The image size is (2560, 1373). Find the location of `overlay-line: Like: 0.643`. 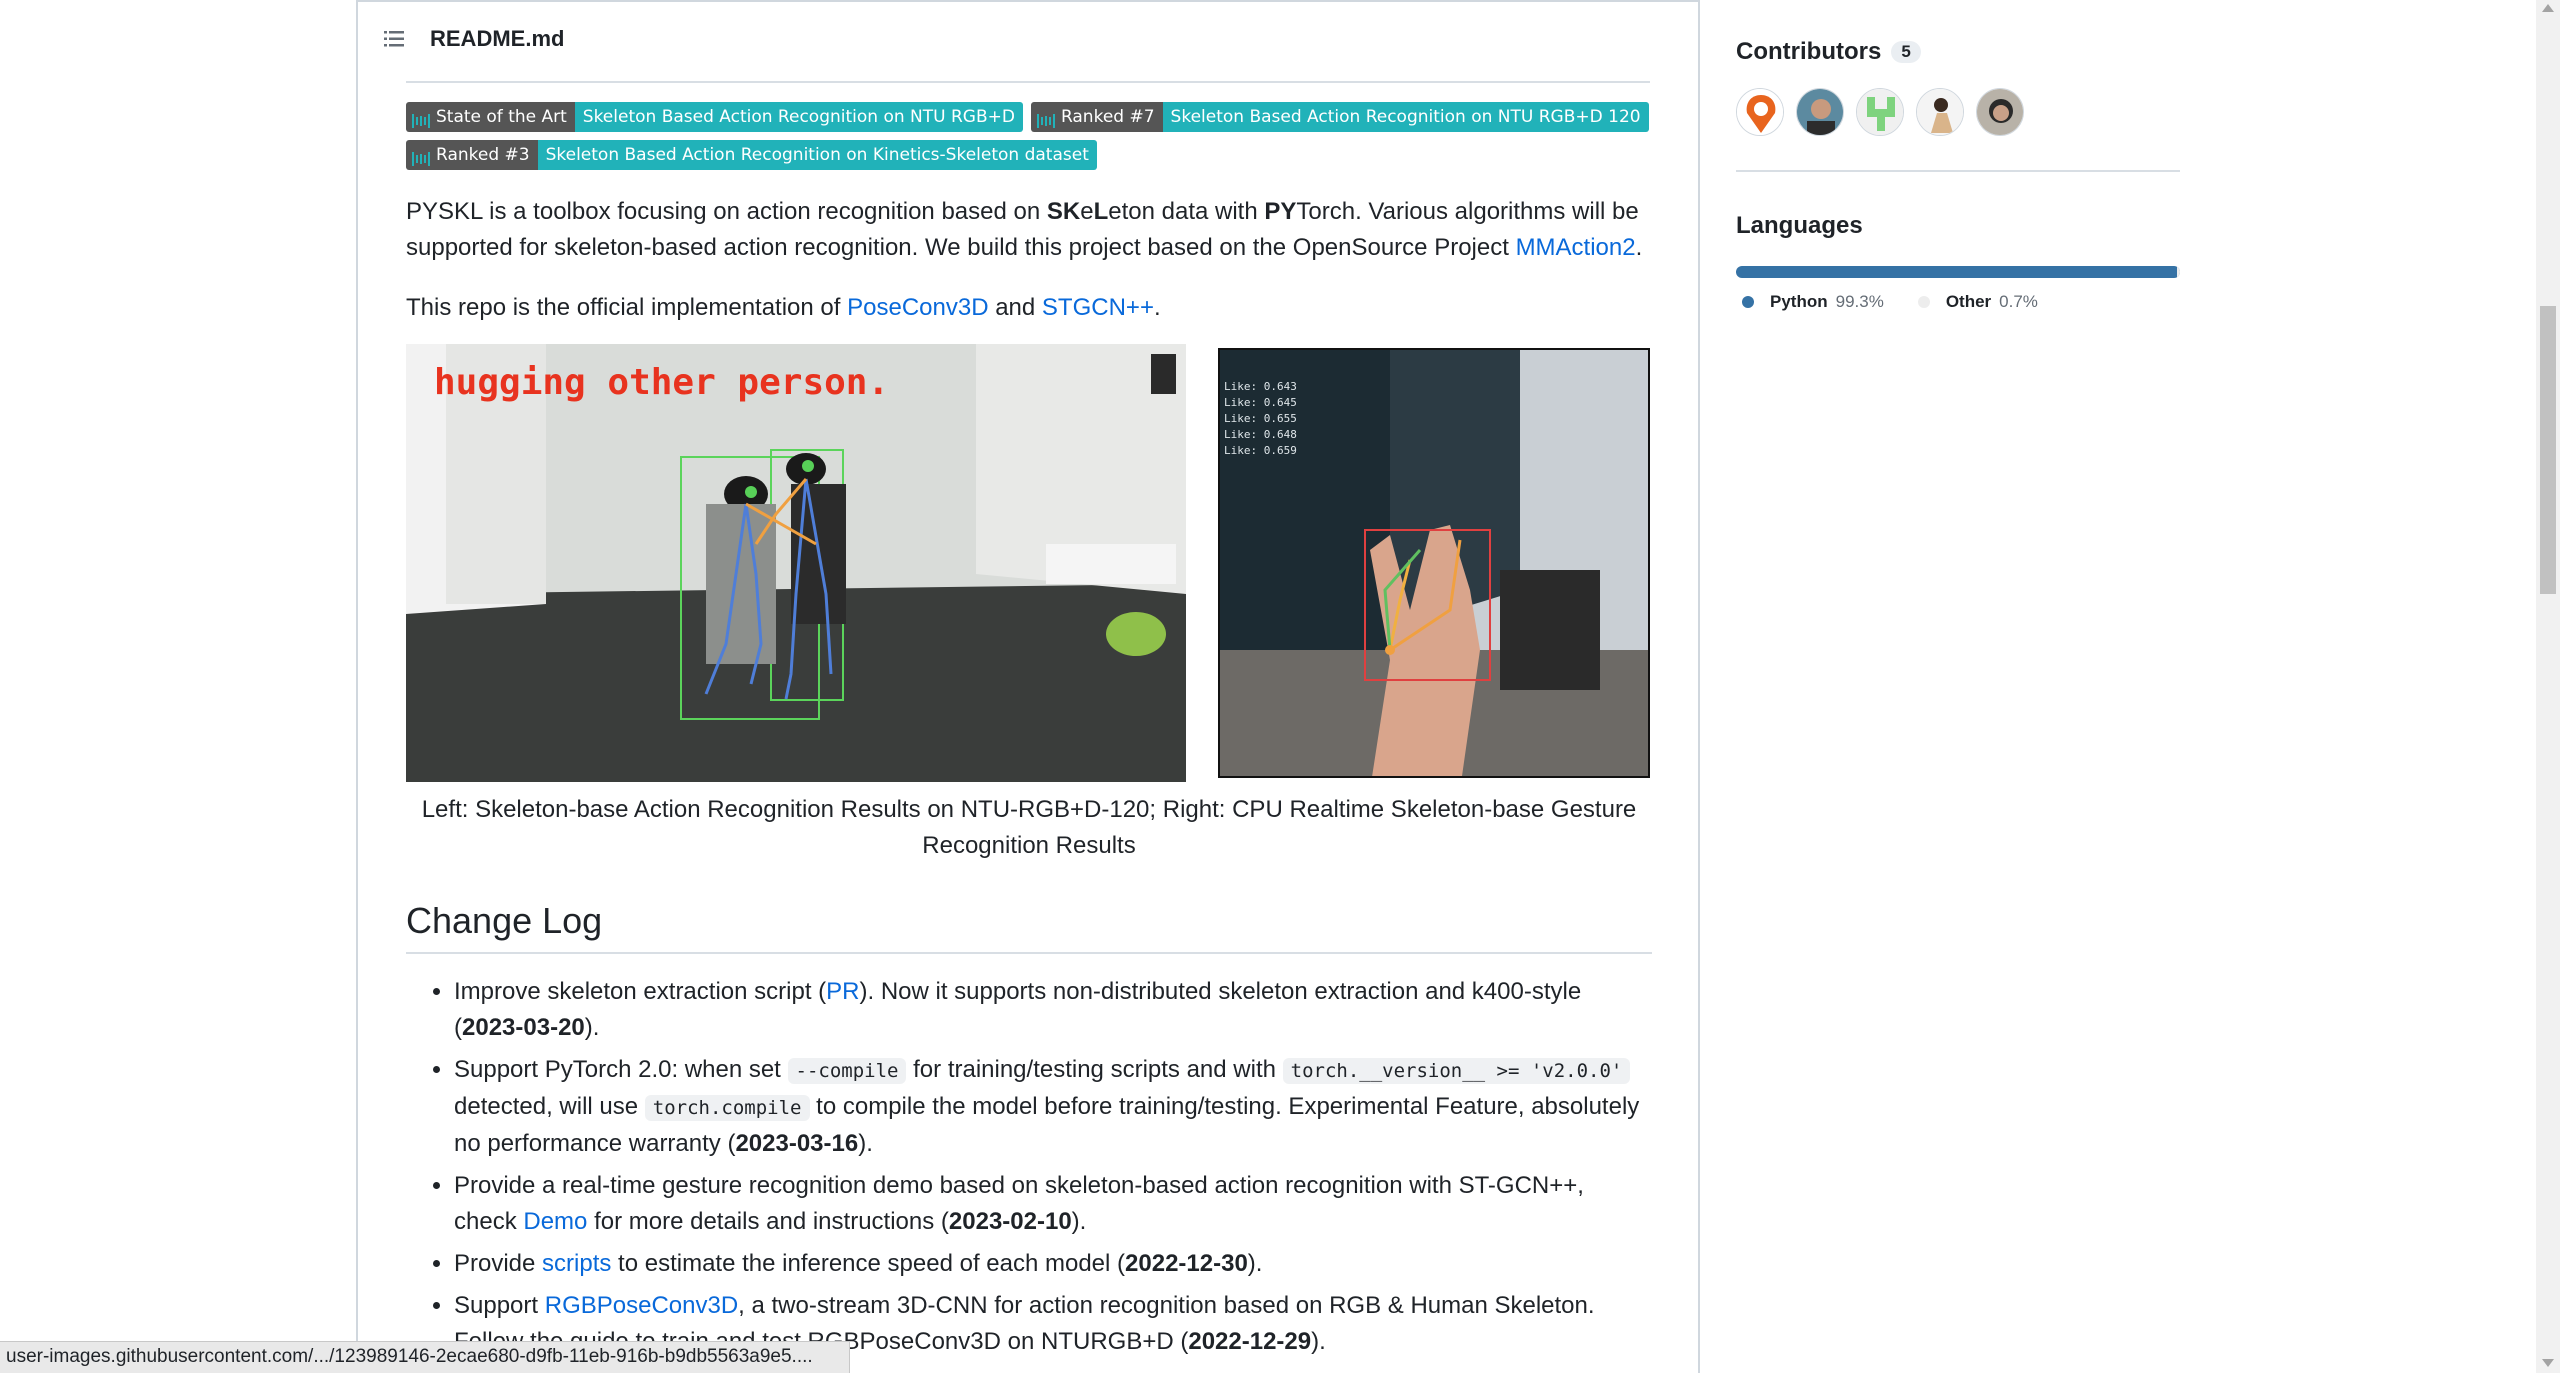

overlay-line: Like: 0.643 is located at coordinates (1260, 386).